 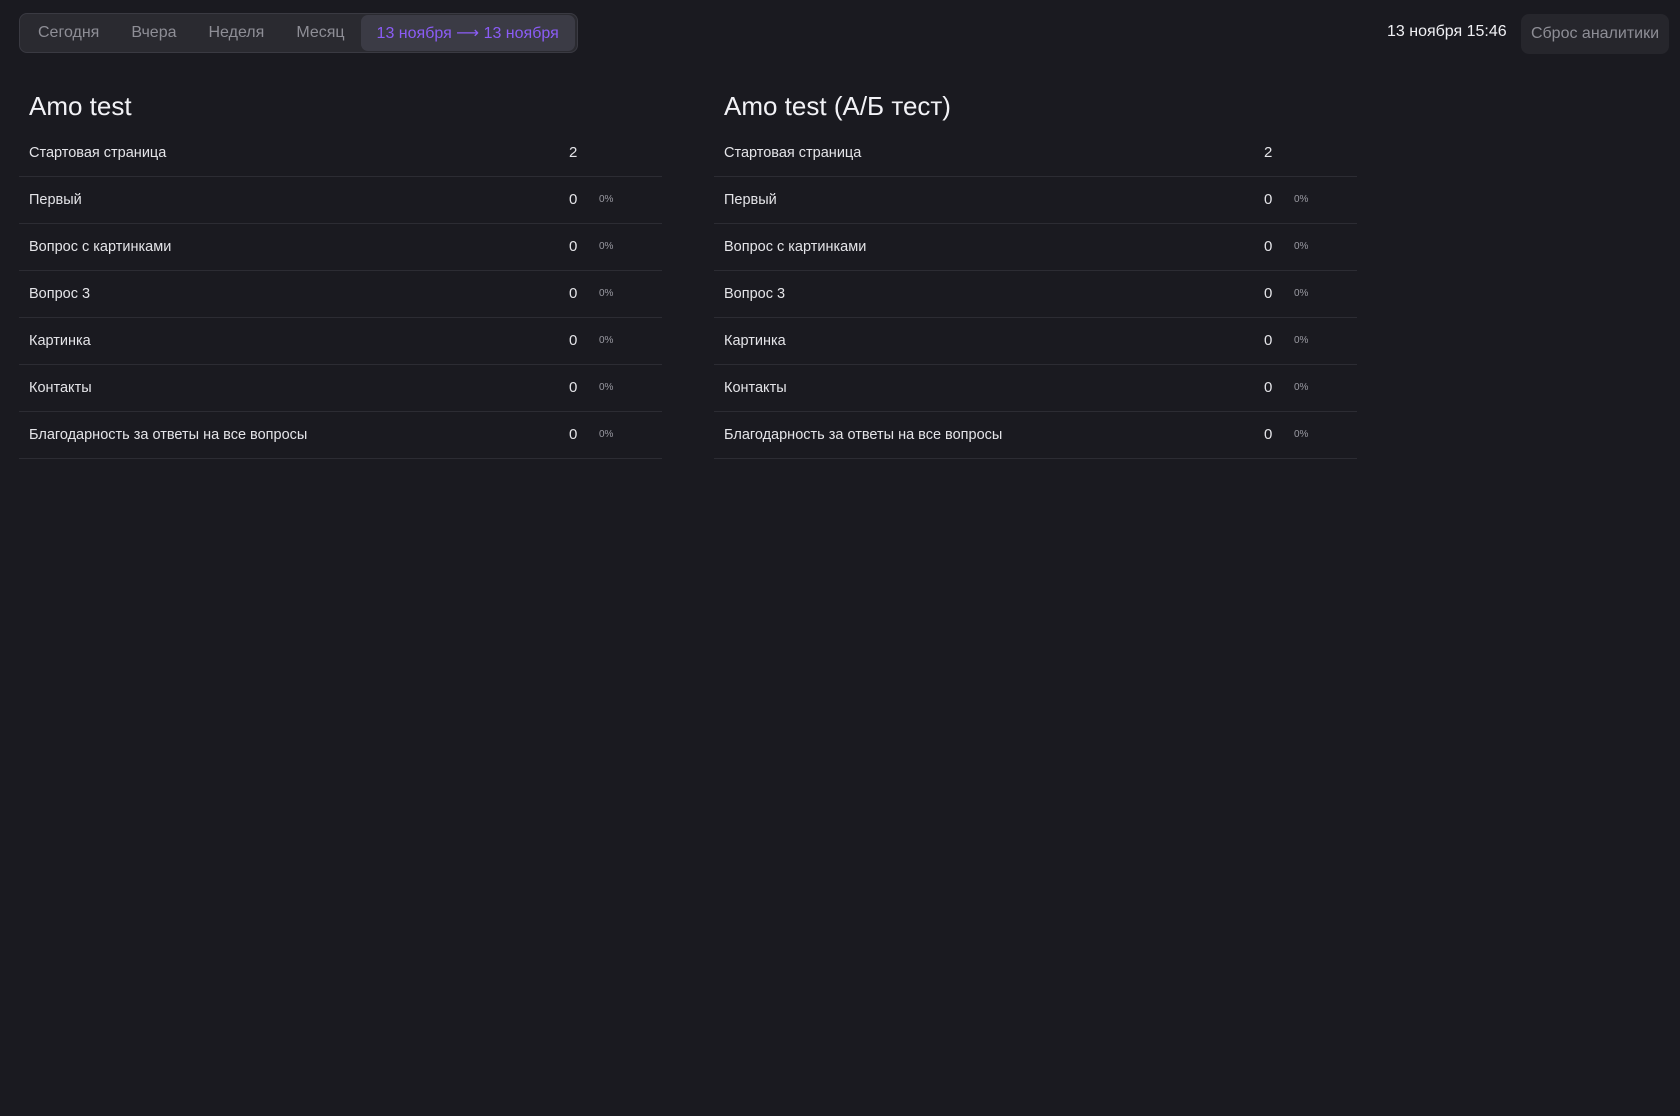 What do you see at coordinates (1595, 34) in the screenshot?
I see `reset-analytics-button: Сброс аналитики` at bounding box center [1595, 34].